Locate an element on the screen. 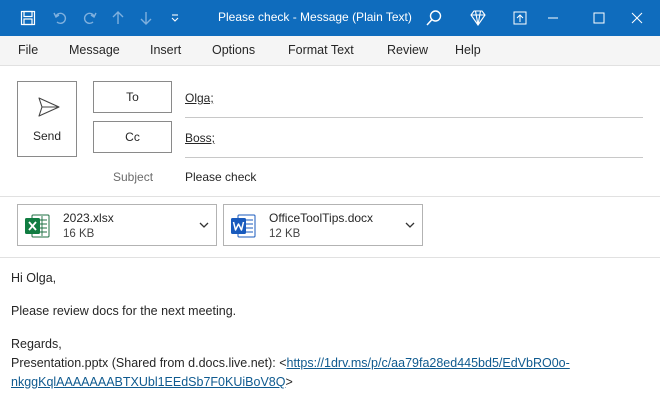 Image resolution: width=660 pixels, height=400 pixels. attachment-word: OfficeToolTips.docx 12 KB is located at coordinates (323, 225).